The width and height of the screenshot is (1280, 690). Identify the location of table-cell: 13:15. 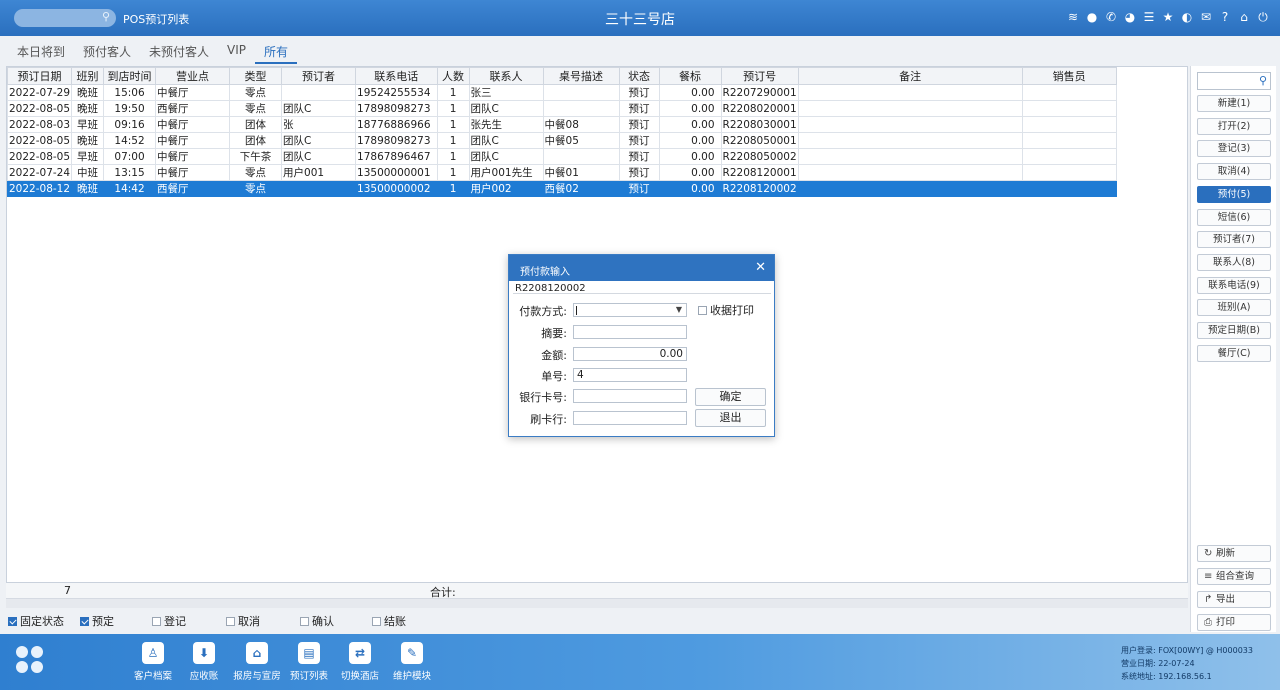
(130, 172).